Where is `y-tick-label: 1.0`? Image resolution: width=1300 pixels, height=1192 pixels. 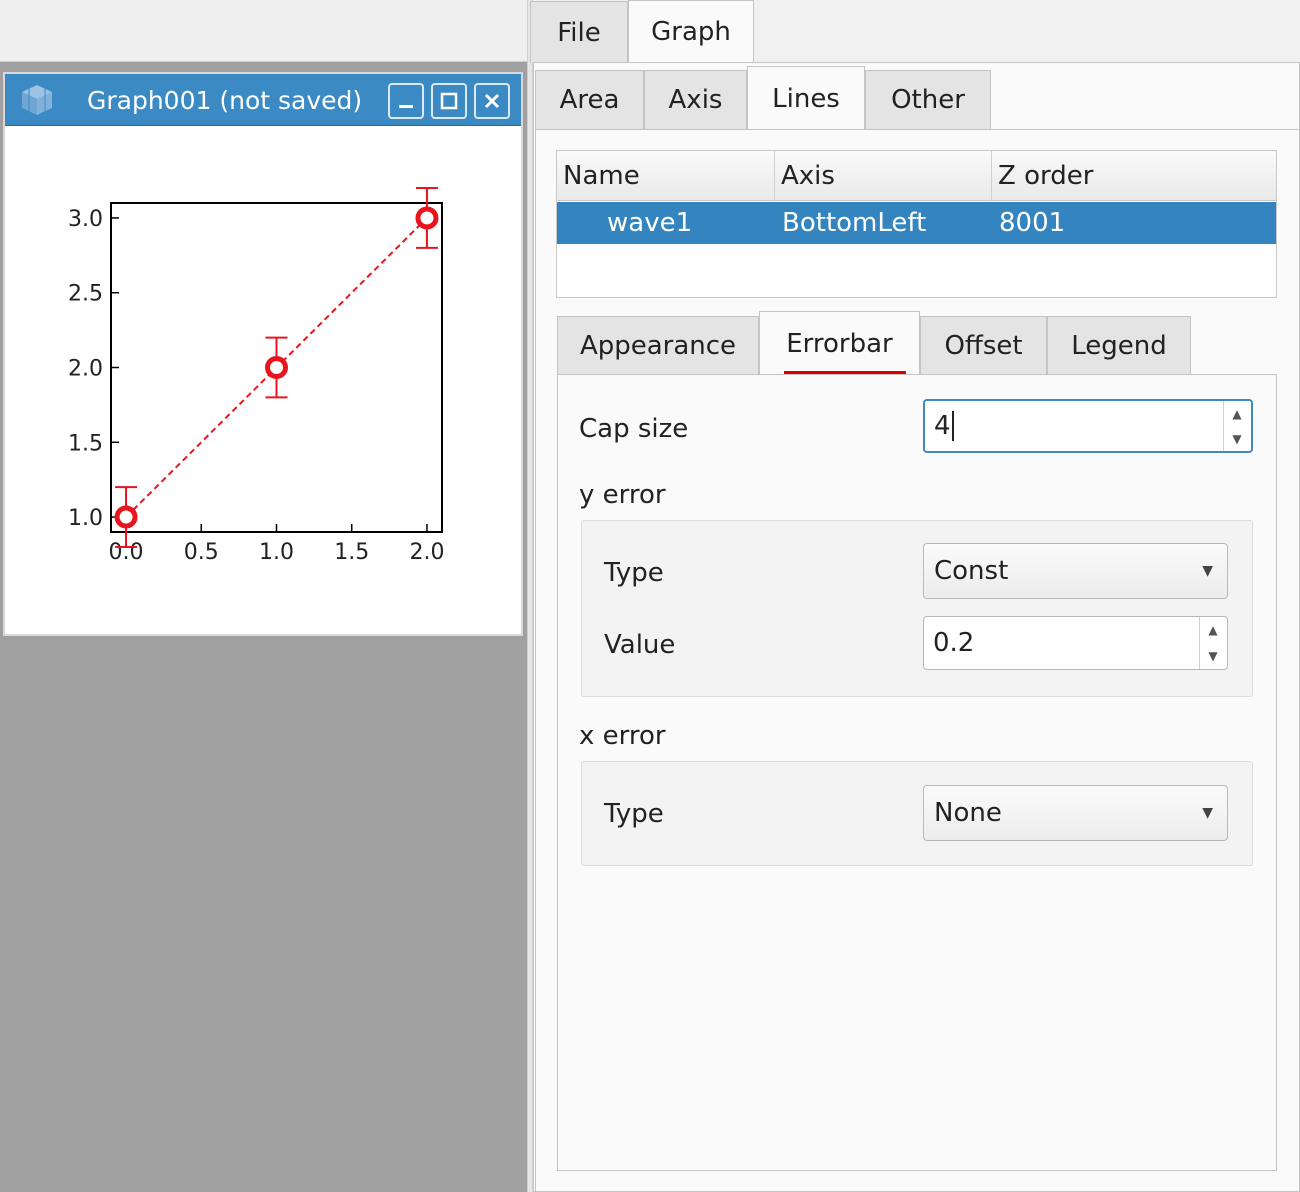 y-tick-label: 1.0 is located at coordinates (85, 518).